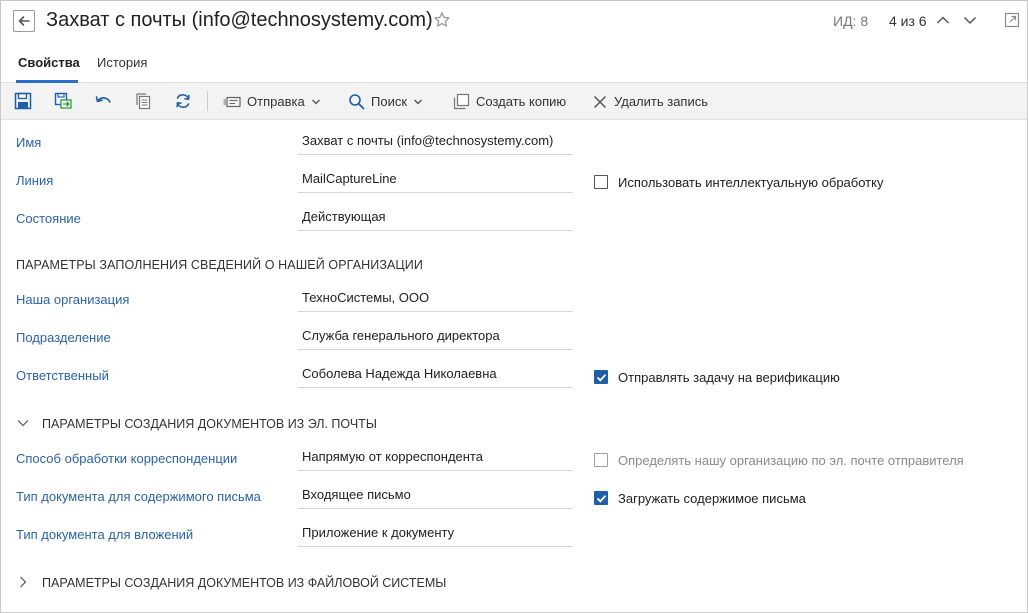 The image size is (1028, 613). What do you see at coordinates (62, 375) in the screenshot?
I see `responsible-label: Ответственный` at bounding box center [62, 375].